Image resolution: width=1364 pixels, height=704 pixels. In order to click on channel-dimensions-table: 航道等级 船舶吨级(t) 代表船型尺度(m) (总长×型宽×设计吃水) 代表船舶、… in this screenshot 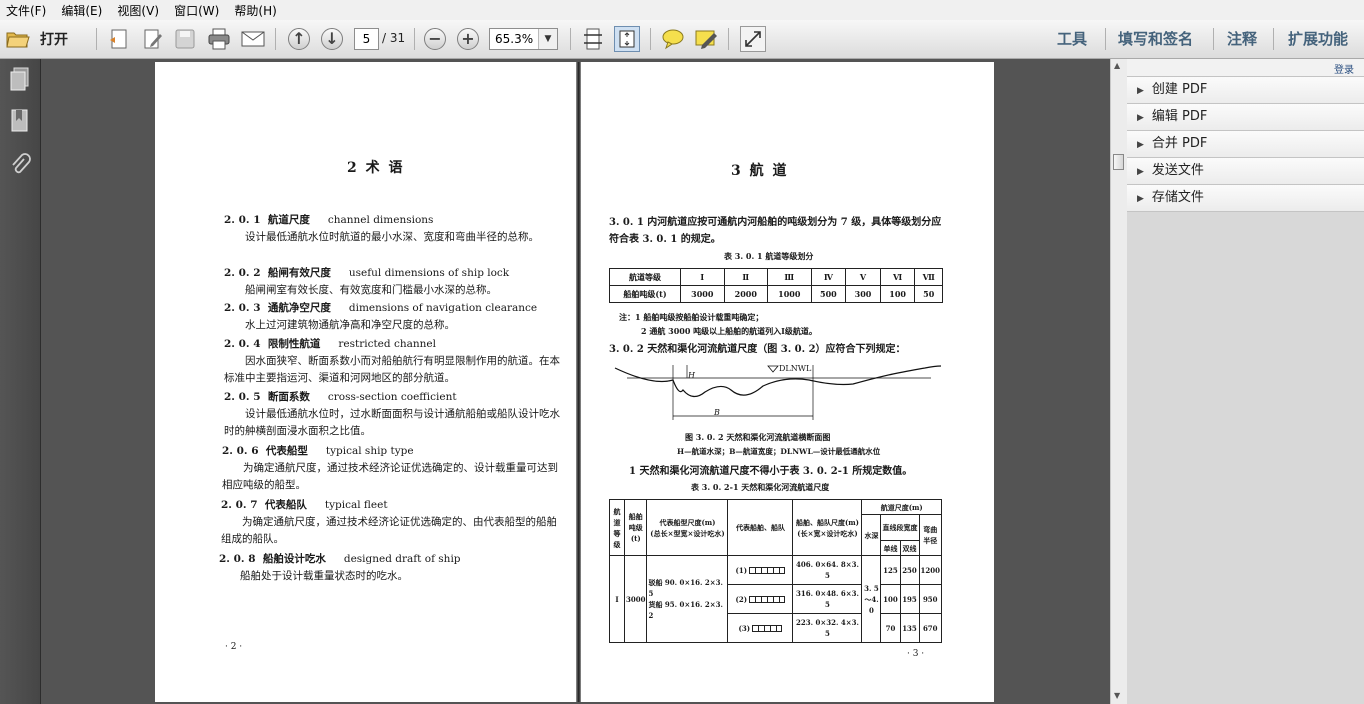, I will do `click(776, 570)`.